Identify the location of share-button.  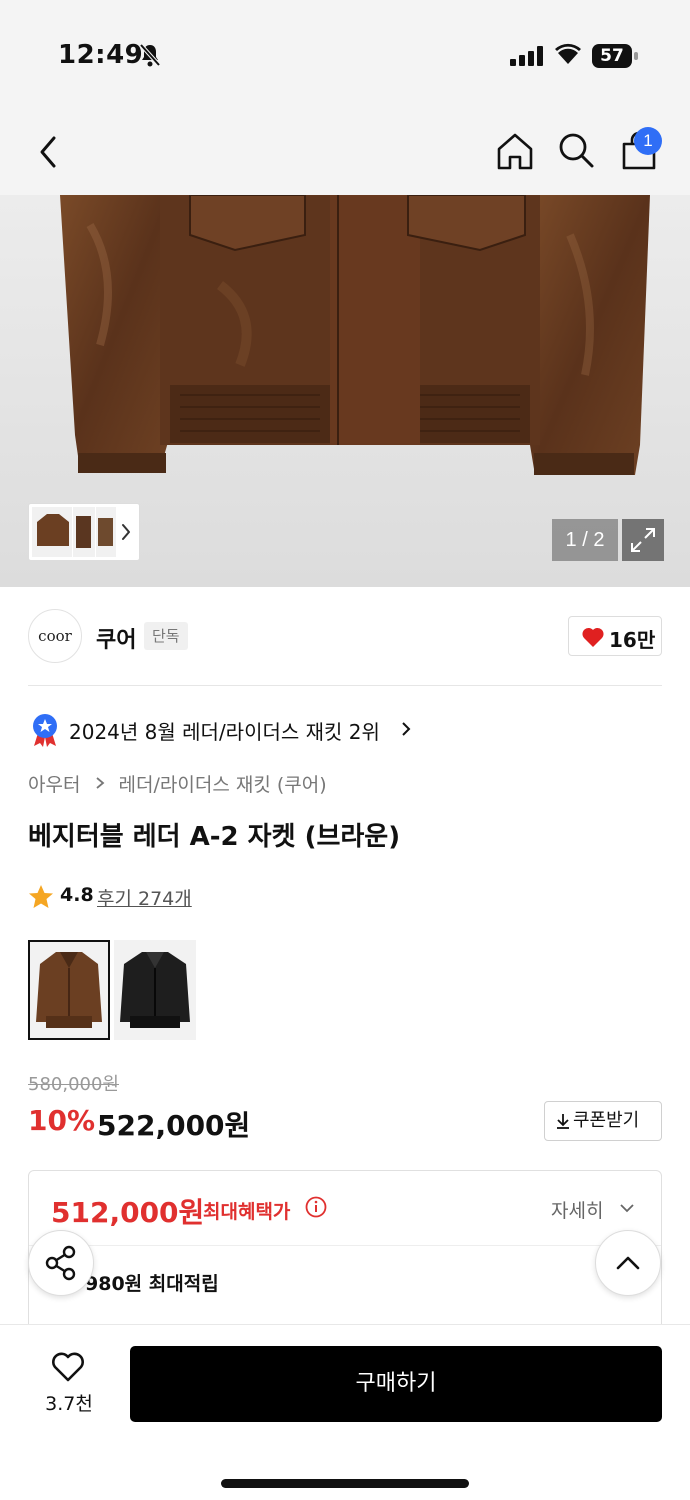
(61, 1263).